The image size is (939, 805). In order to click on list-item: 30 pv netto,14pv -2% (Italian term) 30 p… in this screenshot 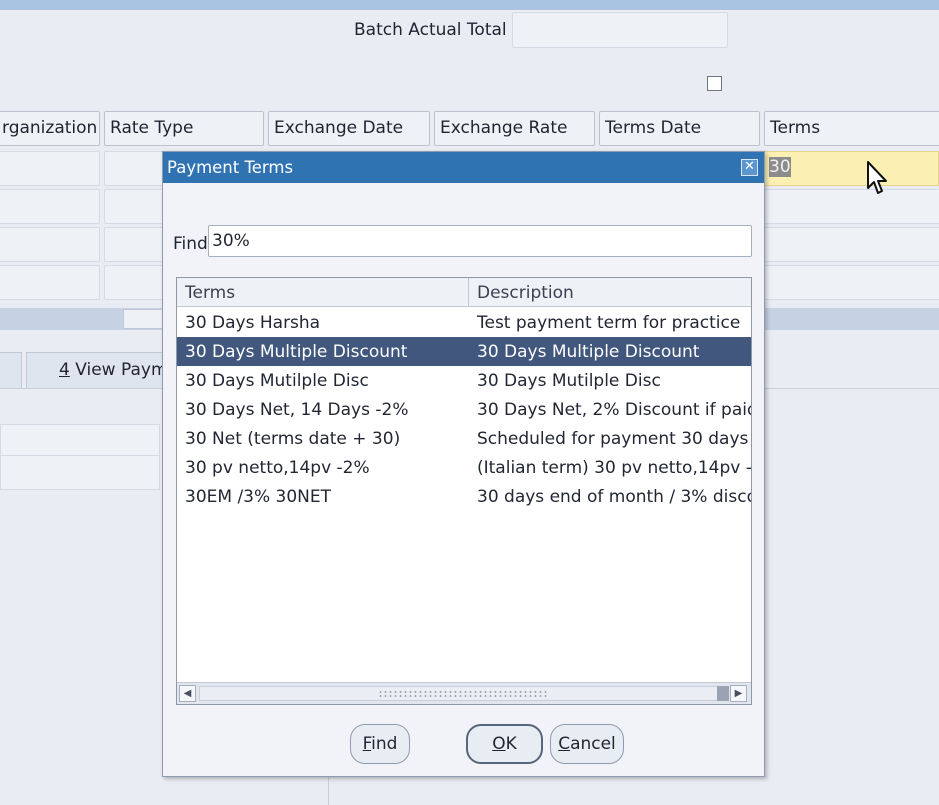, I will do `click(464, 467)`.